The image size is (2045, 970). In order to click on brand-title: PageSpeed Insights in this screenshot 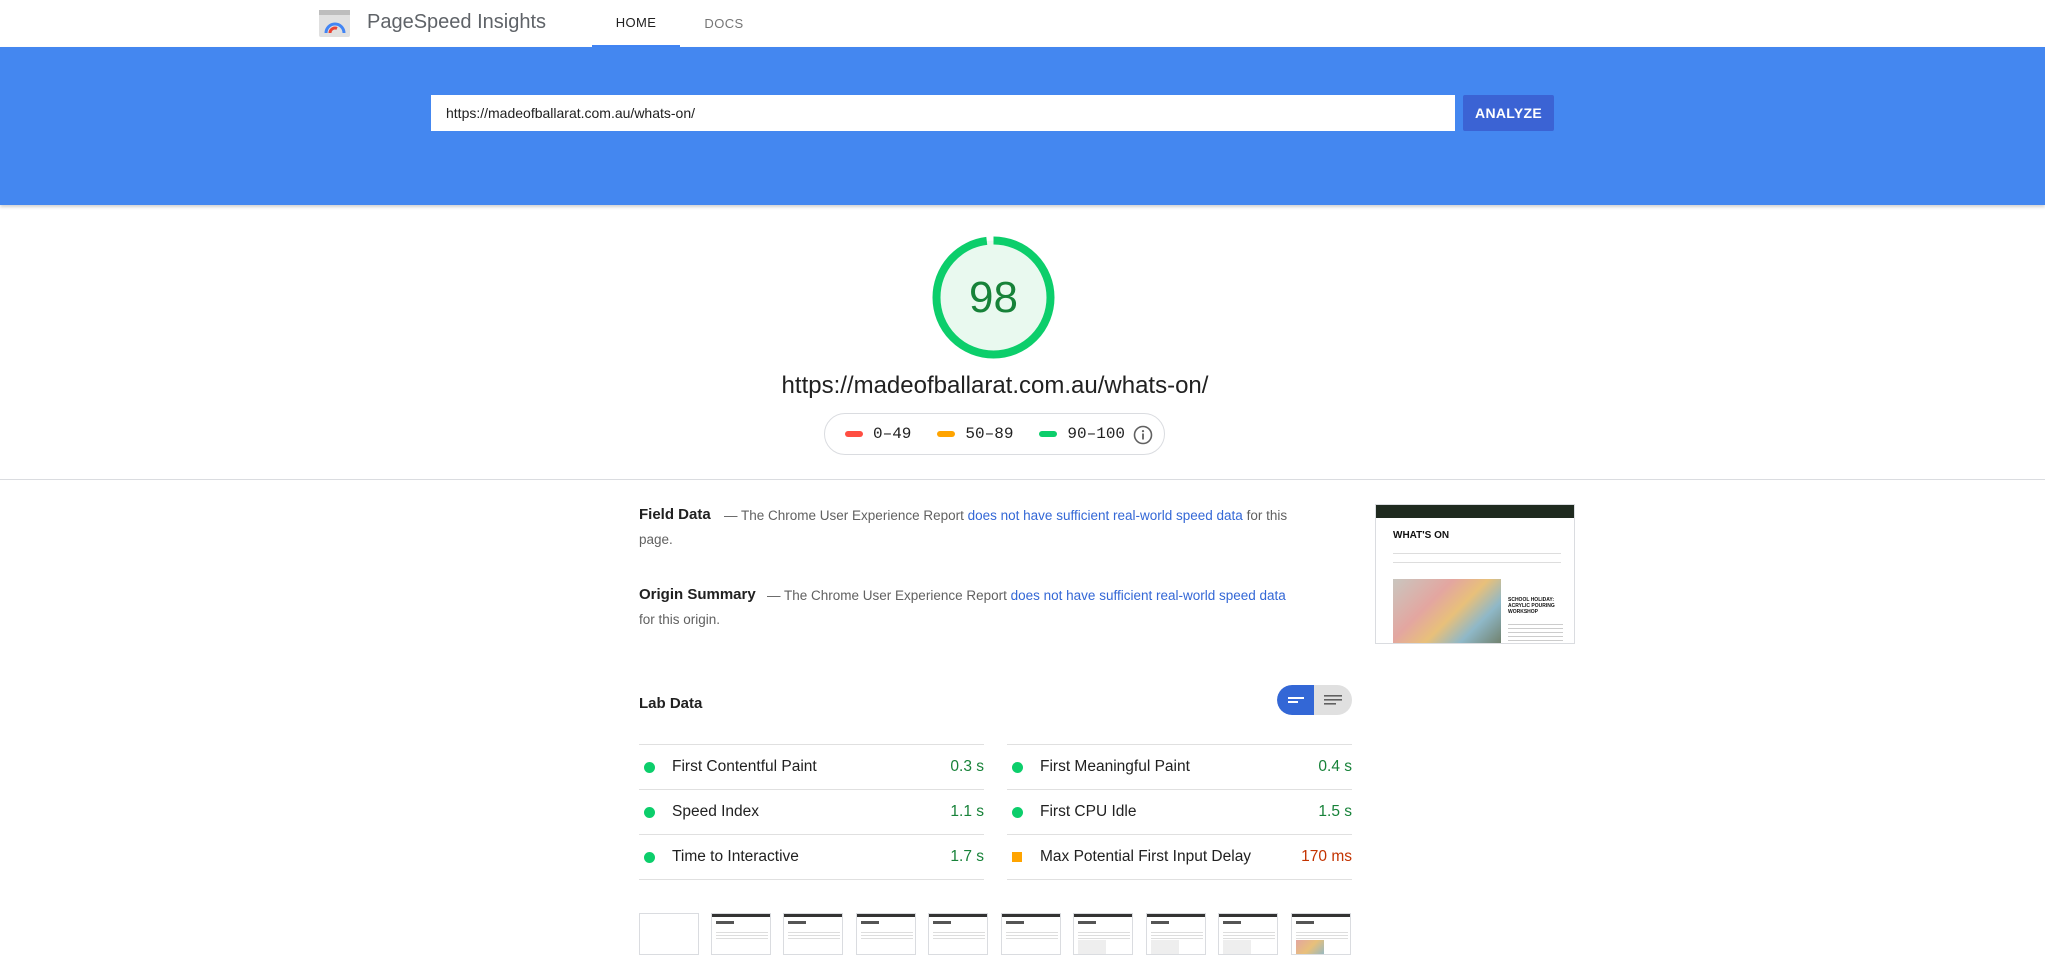, I will do `click(456, 22)`.